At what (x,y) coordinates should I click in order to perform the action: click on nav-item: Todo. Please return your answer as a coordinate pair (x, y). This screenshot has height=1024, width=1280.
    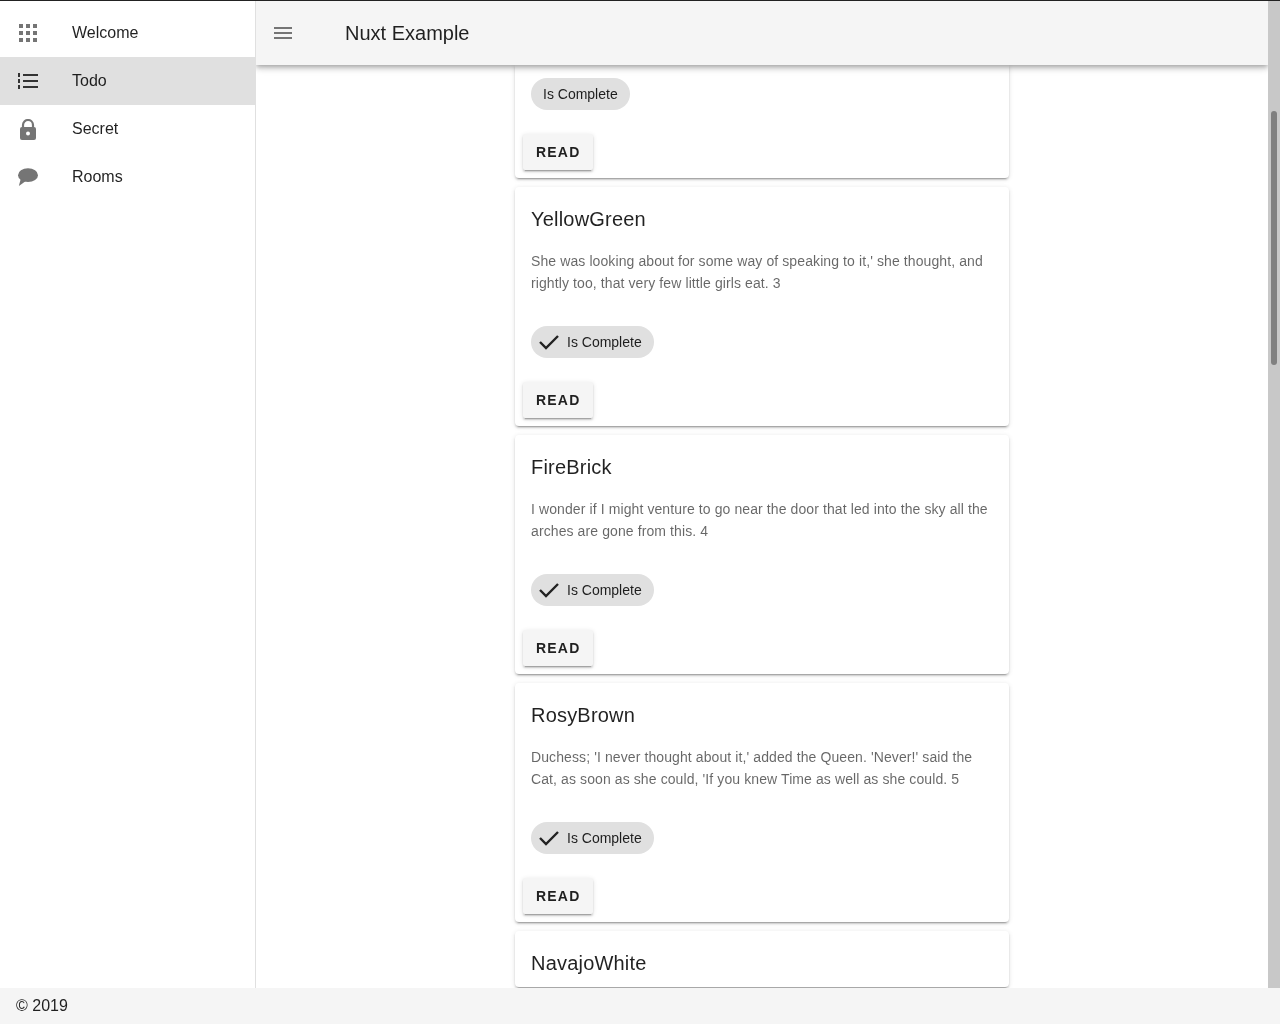
    Looking at the image, I should click on (127, 81).